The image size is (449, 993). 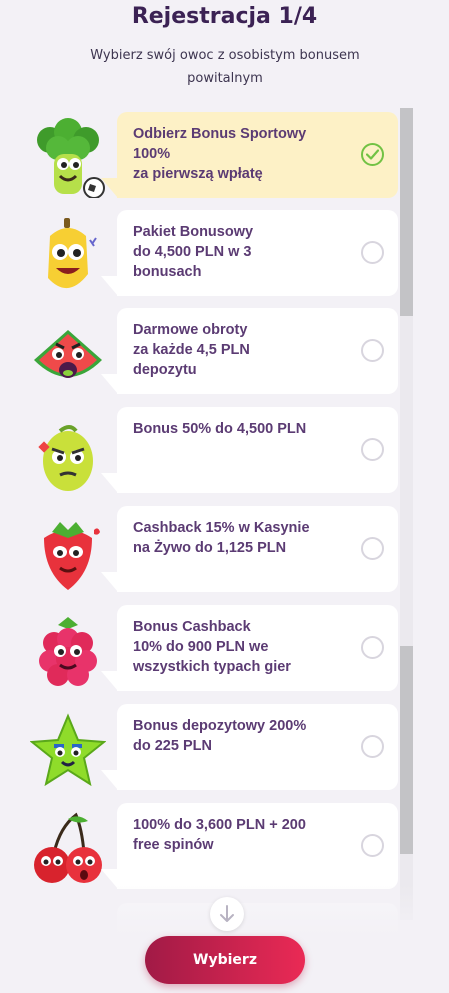 I want to click on page-title: Rejestracja 1/4, so click(x=224, y=16).